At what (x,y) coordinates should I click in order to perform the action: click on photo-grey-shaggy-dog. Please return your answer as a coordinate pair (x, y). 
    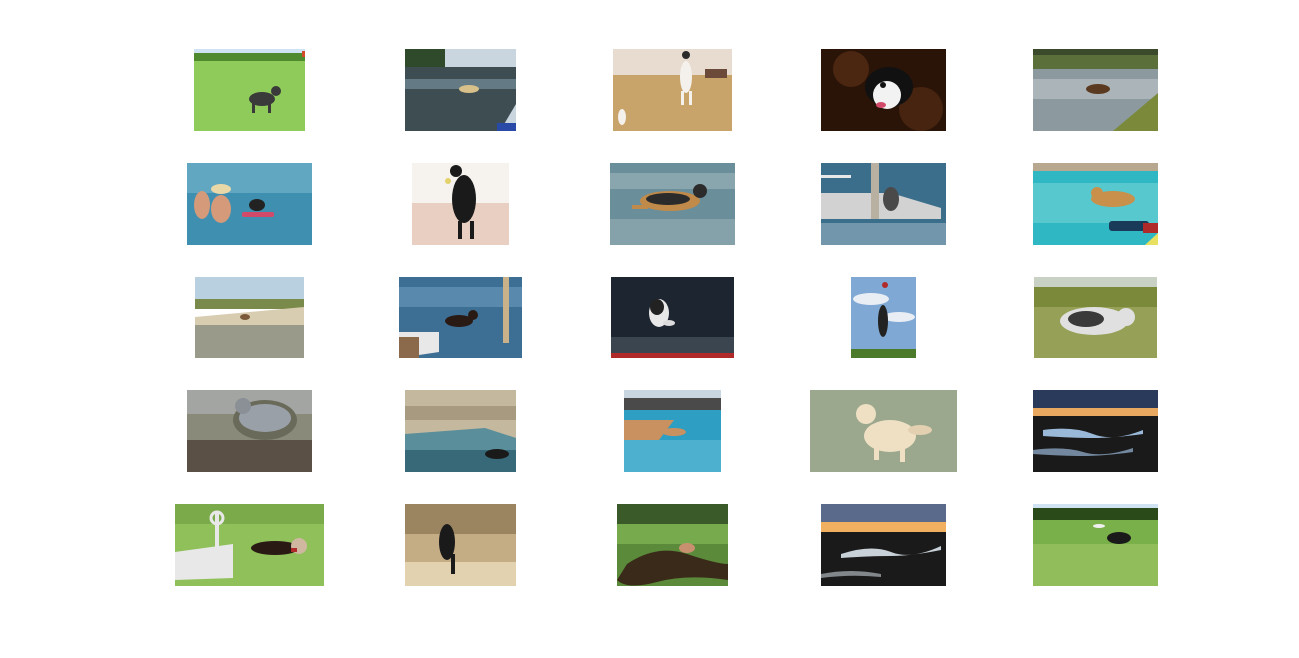
    Looking at the image, I should click on (249, 431).